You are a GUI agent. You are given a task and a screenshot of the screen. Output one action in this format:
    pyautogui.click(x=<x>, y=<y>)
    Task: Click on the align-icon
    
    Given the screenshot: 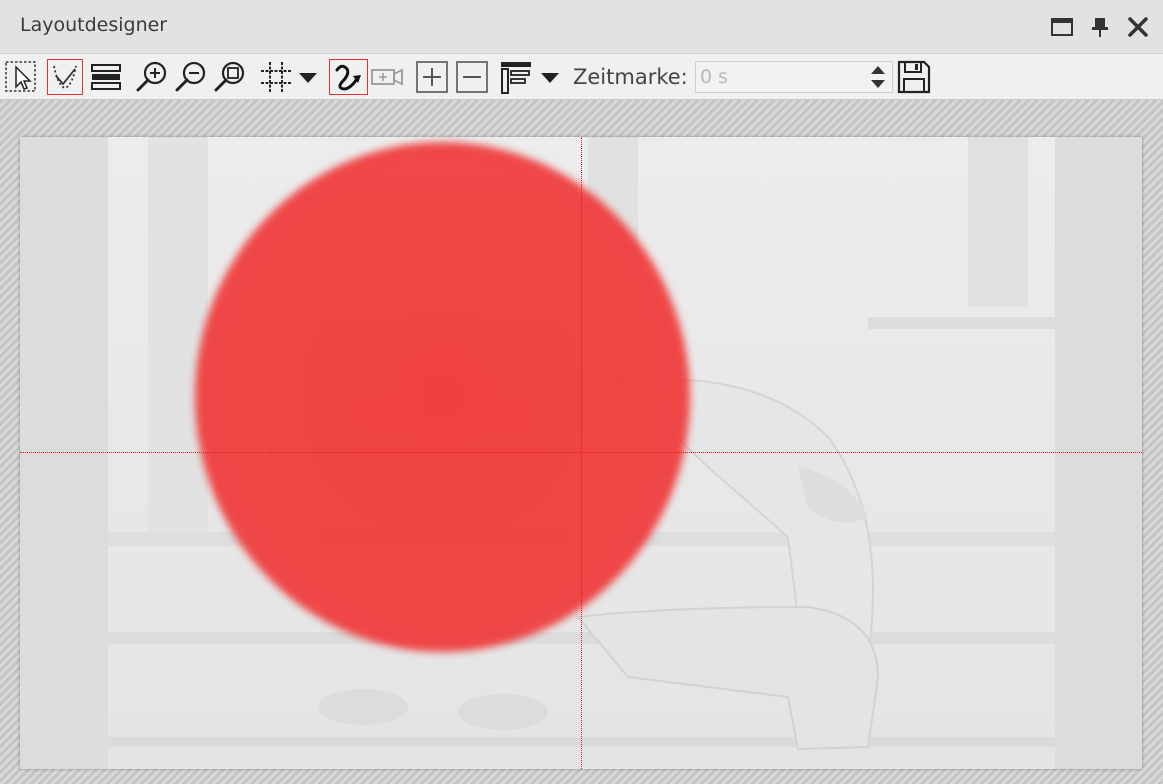 What is the action you would take?
    pyautogui.click(x=516, y=78)
    